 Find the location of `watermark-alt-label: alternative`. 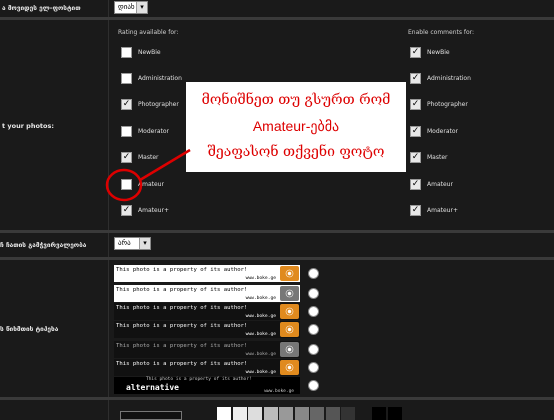

watermark-alt-label: alternative is located at coordinates (152, 387).